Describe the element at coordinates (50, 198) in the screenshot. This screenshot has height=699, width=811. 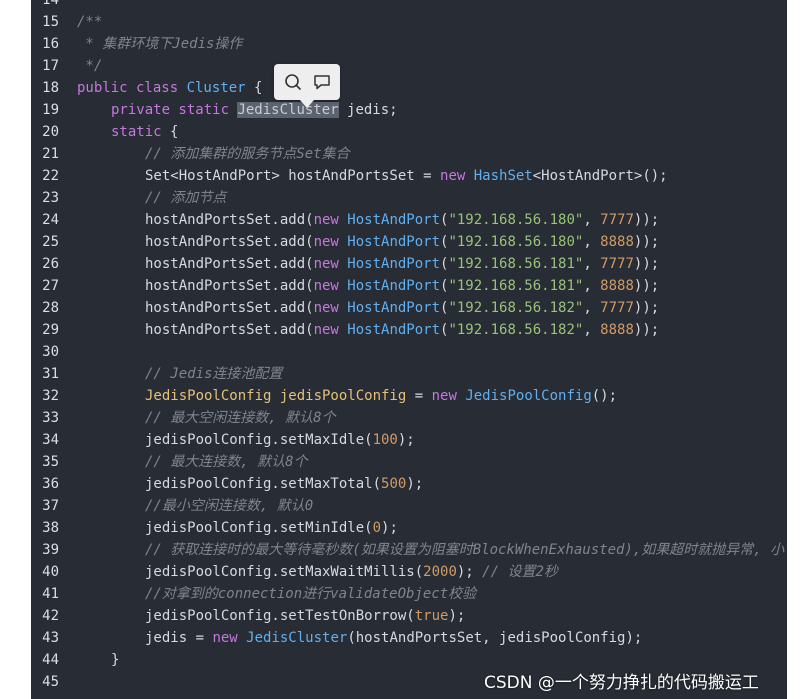
I see `line-number: 23` at that location.